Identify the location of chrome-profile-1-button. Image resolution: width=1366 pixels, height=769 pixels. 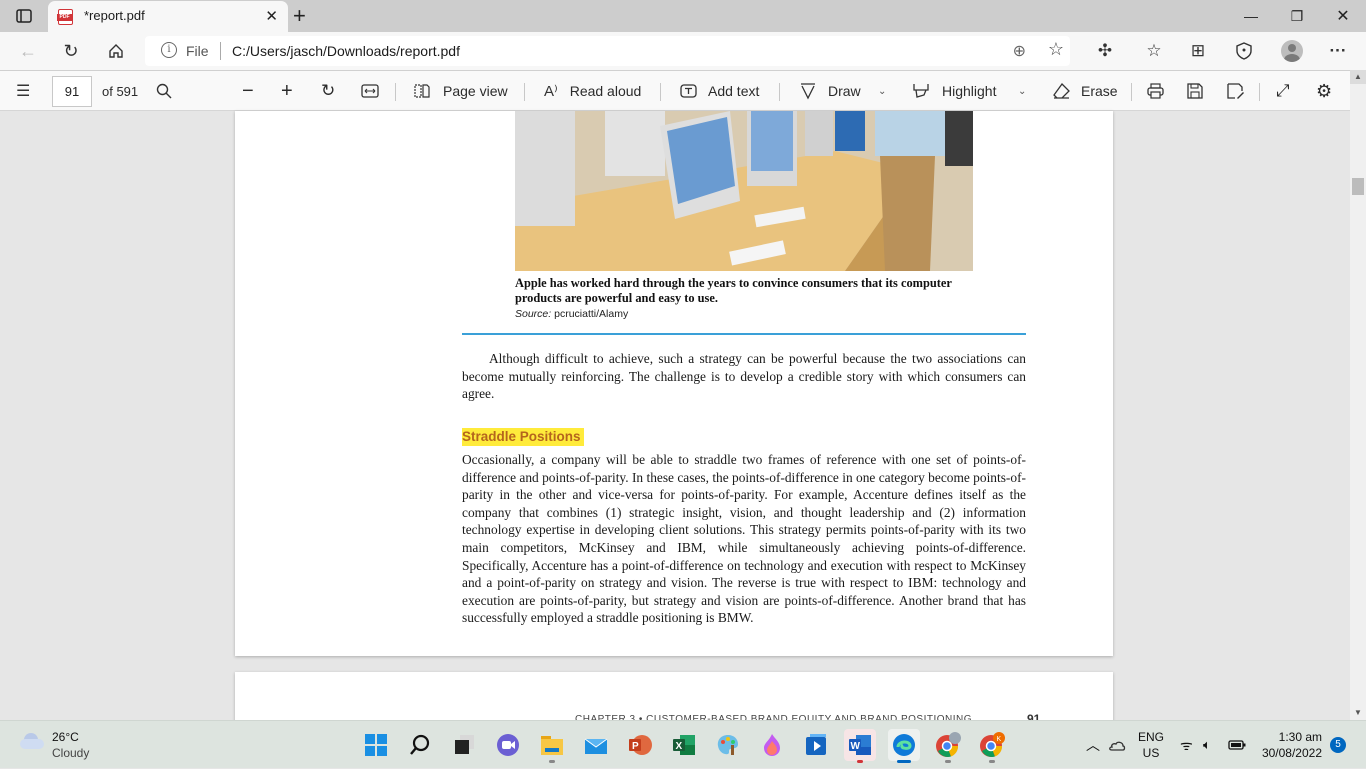
(948, 746).